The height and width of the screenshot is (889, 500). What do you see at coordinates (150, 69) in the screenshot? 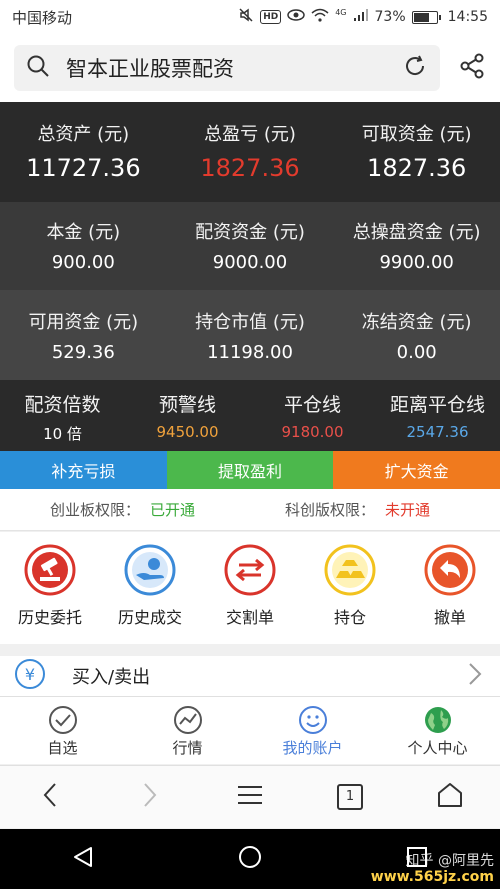
I see `page-title: 智本正业股票配资` at bounding box center [150, 69].